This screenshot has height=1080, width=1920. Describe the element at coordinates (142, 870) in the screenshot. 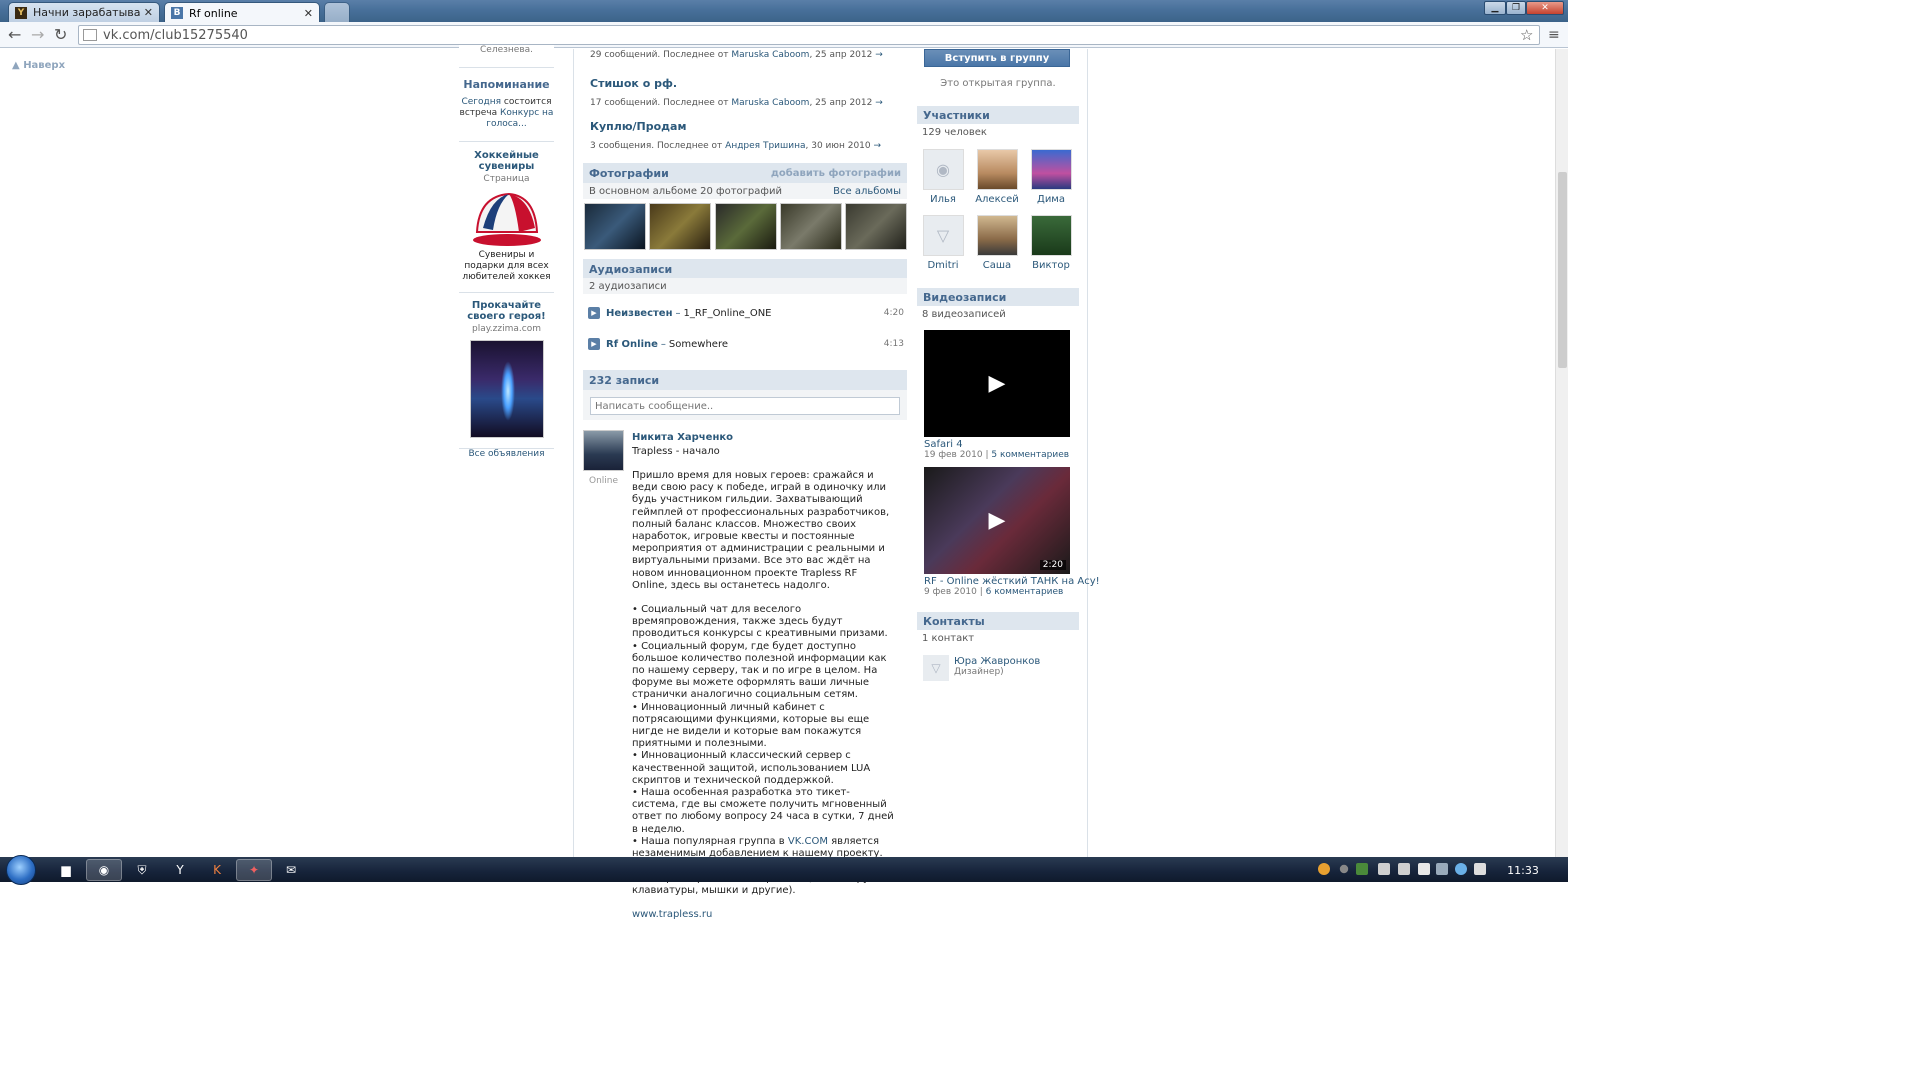

I see `game-shield-icon: ⛨` at that location.